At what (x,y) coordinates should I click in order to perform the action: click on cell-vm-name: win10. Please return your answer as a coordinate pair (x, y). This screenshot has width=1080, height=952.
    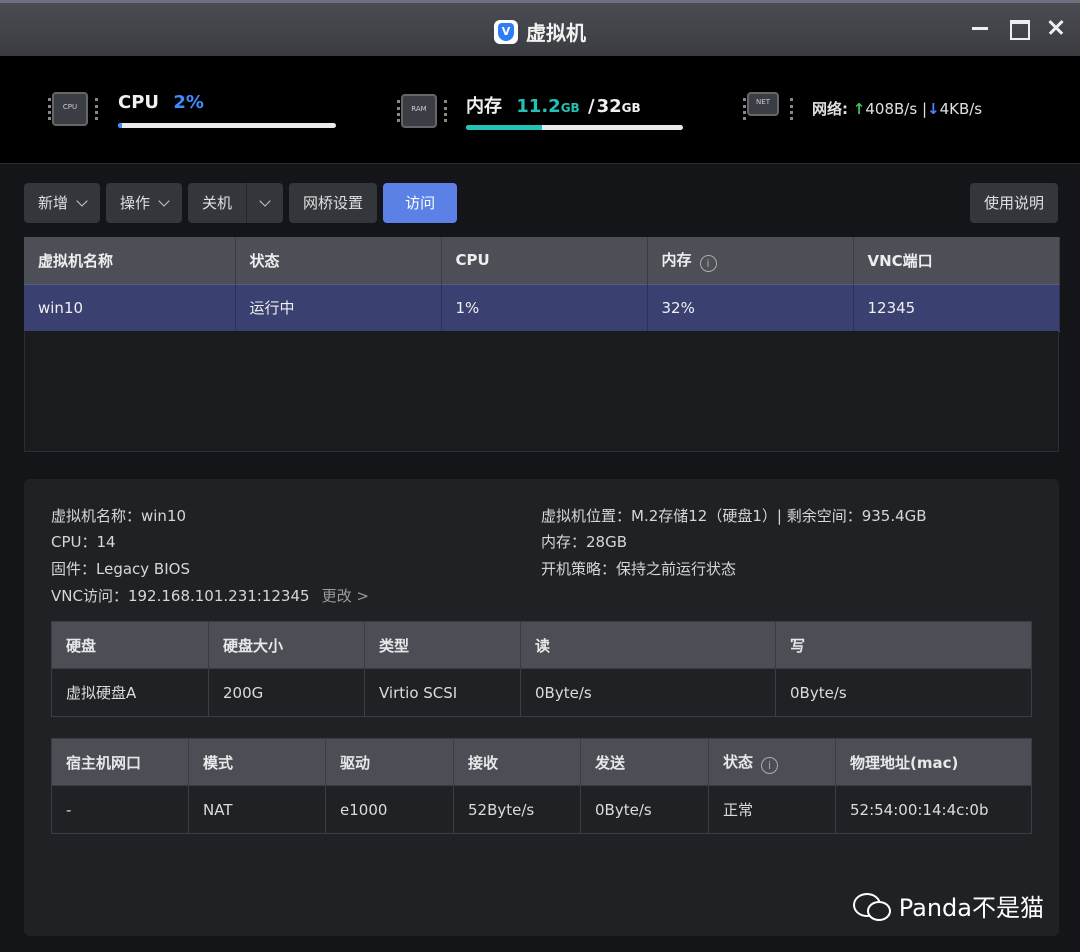
    Looking at the image, I should click on (130, 307).